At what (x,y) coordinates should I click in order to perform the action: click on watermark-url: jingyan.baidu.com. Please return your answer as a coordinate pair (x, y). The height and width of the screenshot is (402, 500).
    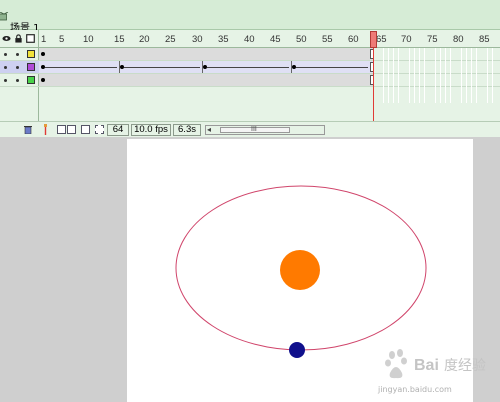
    Looking at the image, I should click on (415, 389).